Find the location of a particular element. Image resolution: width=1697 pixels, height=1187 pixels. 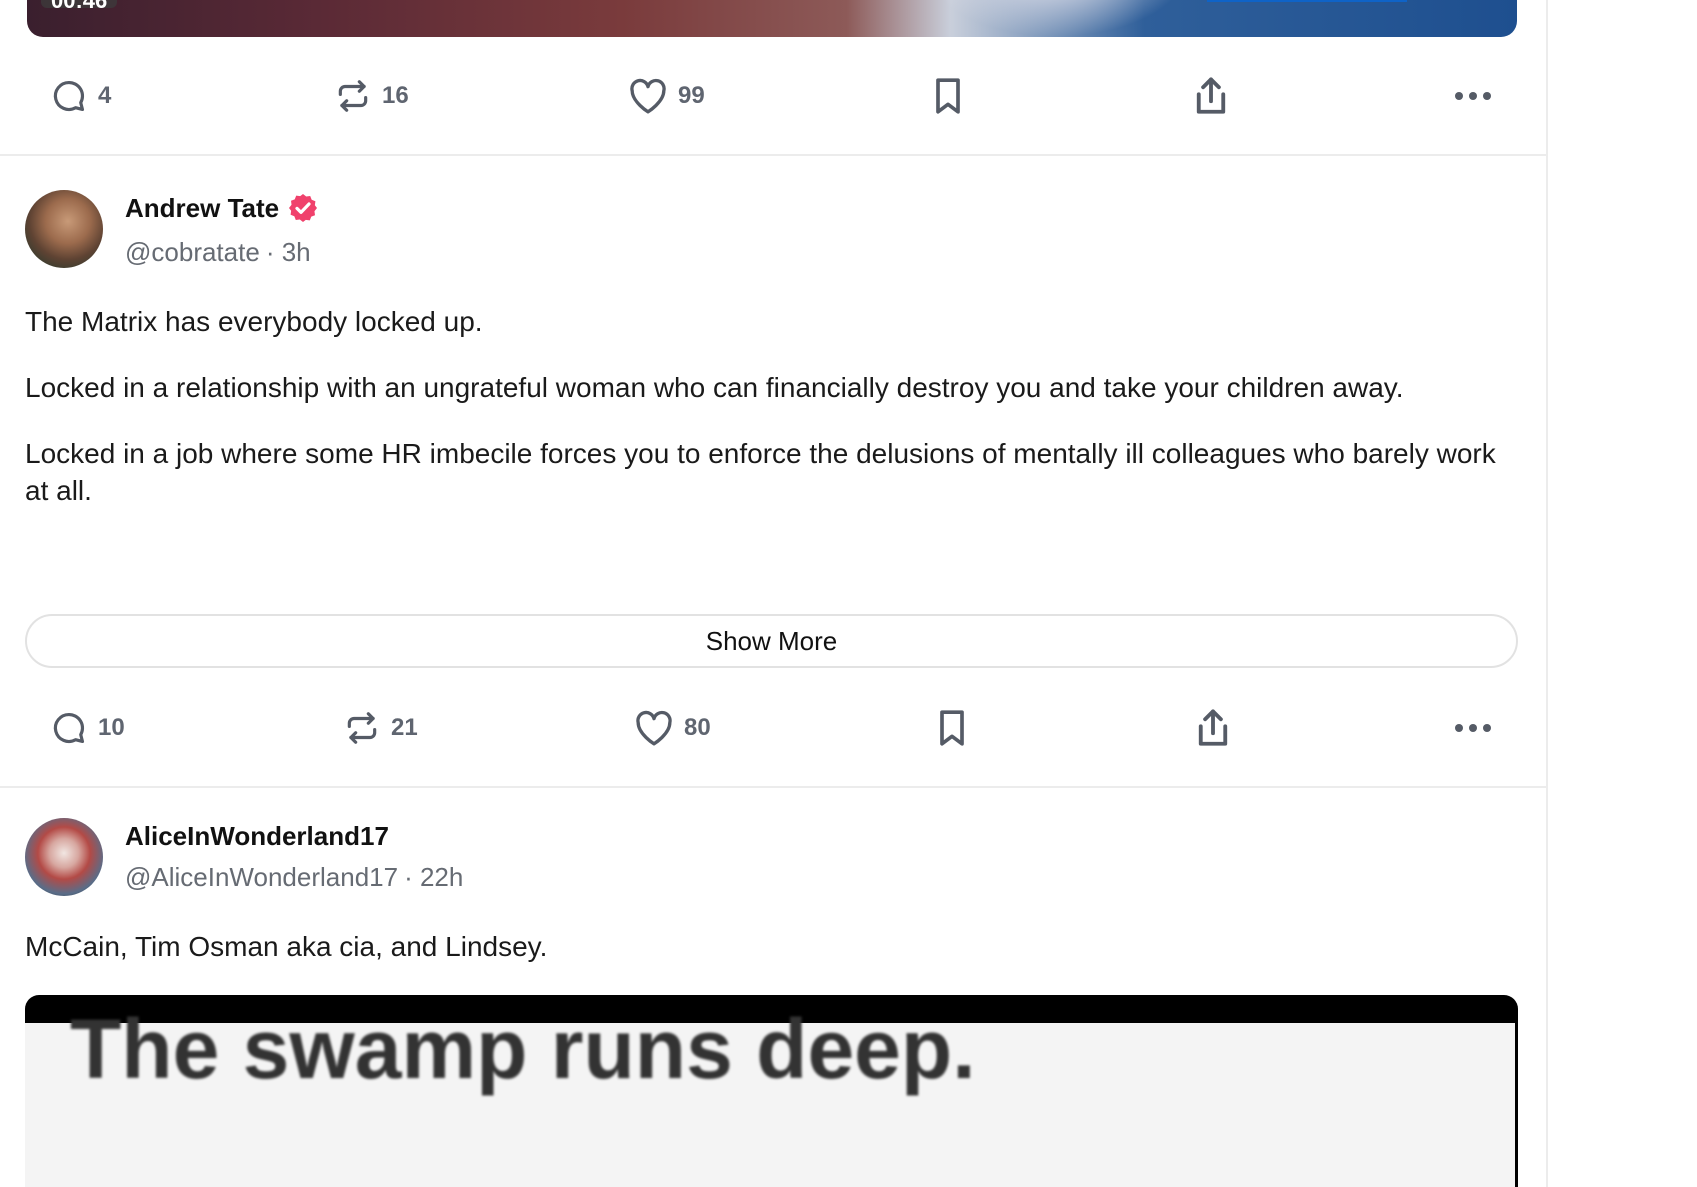

reply-count: 4 is located at coordinates (105, 95).